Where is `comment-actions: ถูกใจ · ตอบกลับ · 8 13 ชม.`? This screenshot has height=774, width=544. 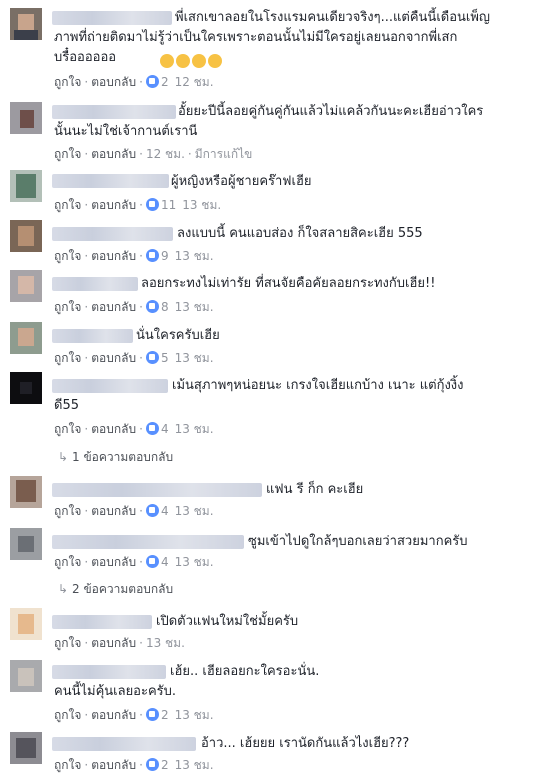
comment-actions: ถูกใจ · ตอบกลับ · 8 13 ชม. is located at coordinates (134, 307).